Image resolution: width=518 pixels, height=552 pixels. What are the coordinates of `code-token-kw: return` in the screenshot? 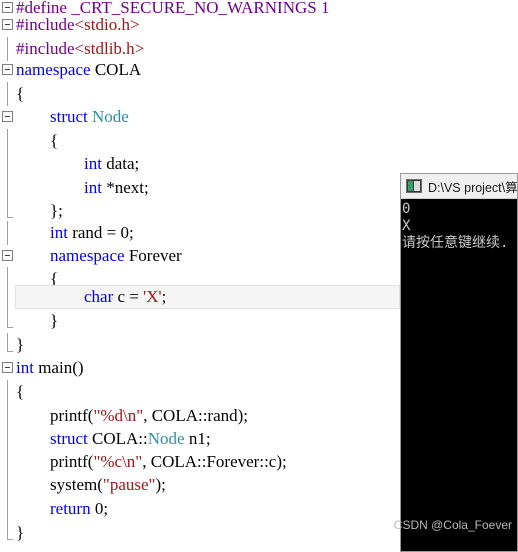 It's located at (70, 508).